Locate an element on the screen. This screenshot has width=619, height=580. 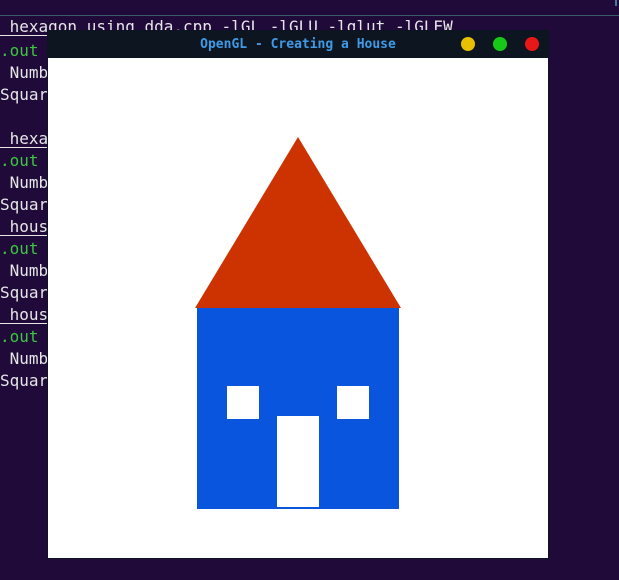
house-window-right is located at coordinates (353, 402).